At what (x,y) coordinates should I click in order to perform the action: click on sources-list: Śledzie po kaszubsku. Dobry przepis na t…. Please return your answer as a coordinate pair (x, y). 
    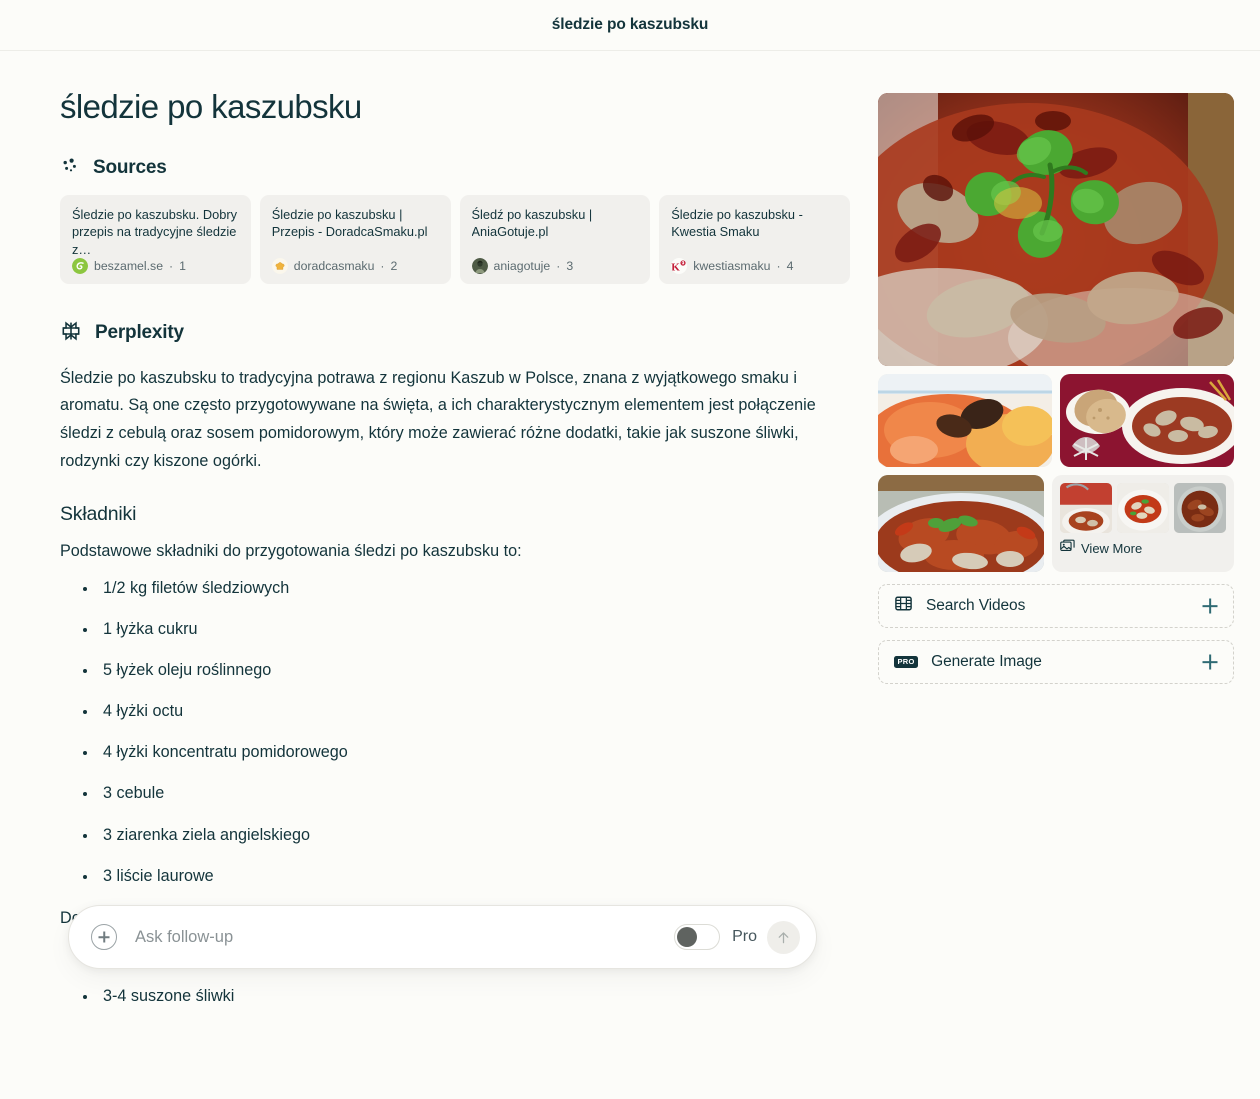
    Looking at the image, I should click on (455, 239).